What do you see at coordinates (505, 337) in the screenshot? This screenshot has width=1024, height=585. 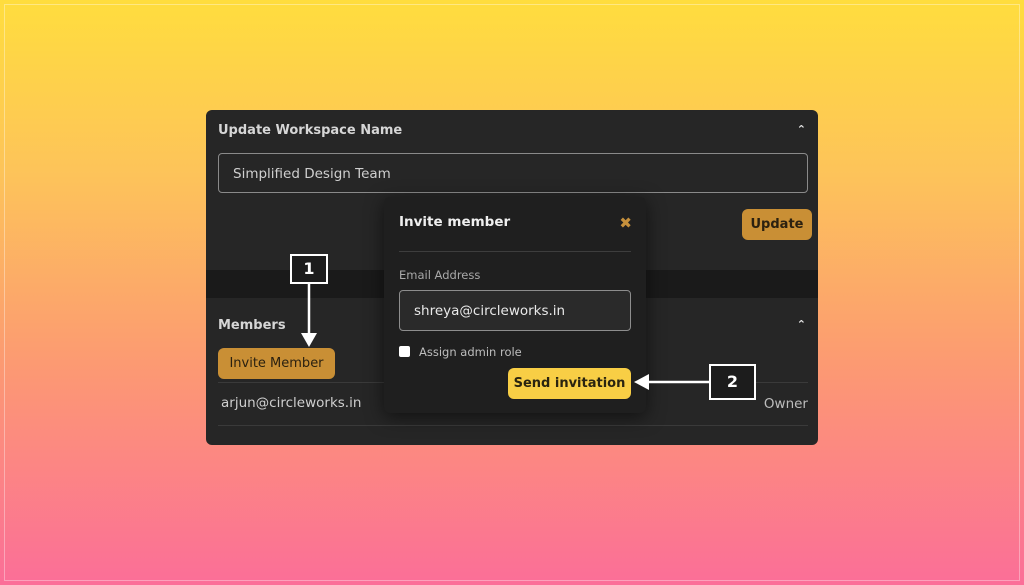 I see `annotation-arrows` at bounding box center [505, 337].